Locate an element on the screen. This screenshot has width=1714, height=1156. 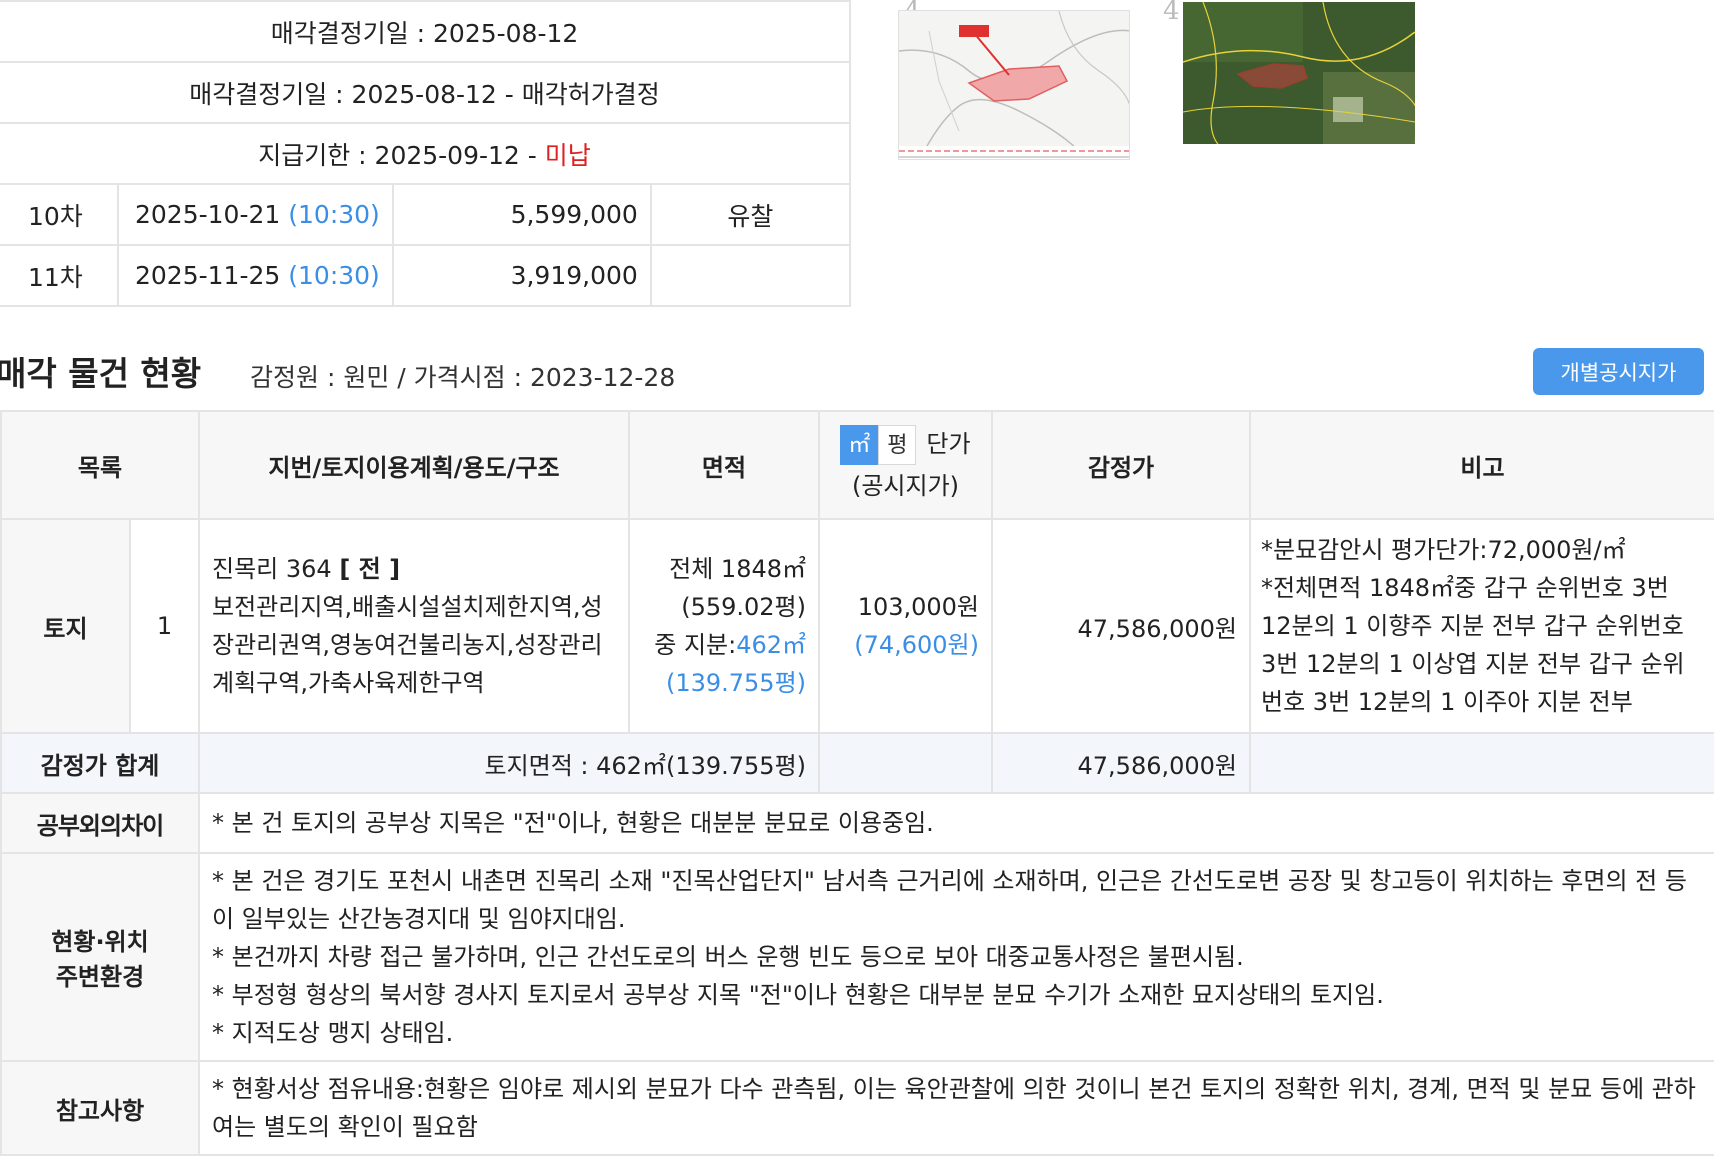
location-label: 현황·위치 주변환경 is located at coordinates (100, 957).